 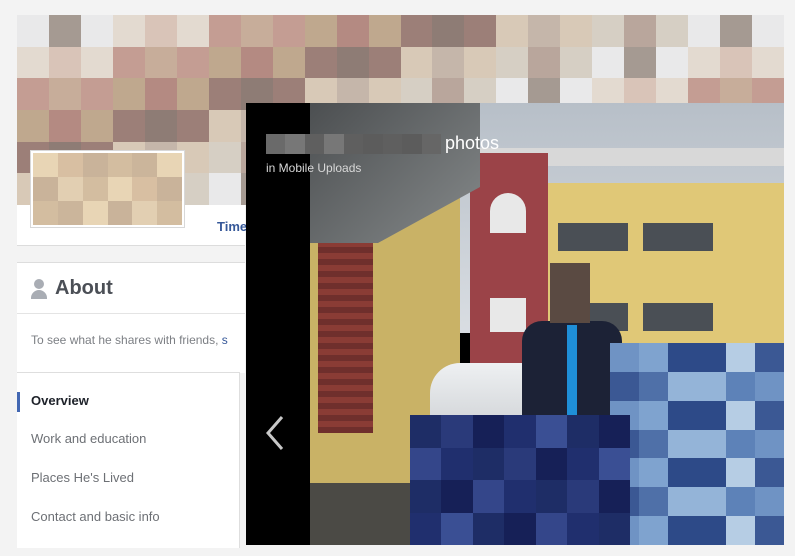 What do you see at coordinates (313, 168) in the screenshot?
I see `album-subtitle: in Mobile Uploads` at bounding box center [313, 168].